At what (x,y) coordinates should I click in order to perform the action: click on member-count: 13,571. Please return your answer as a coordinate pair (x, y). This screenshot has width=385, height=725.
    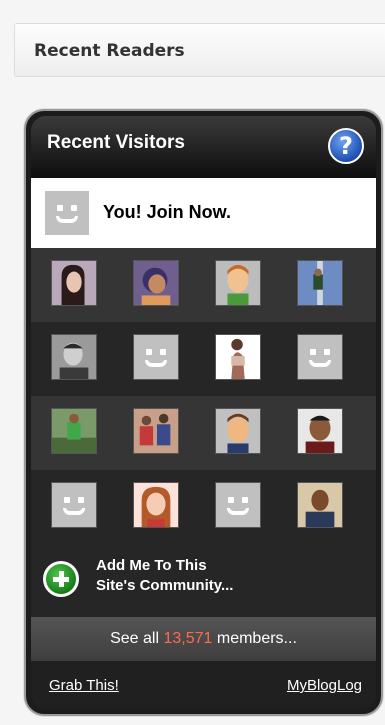
    Looking at the image, I should click on (188, 638).